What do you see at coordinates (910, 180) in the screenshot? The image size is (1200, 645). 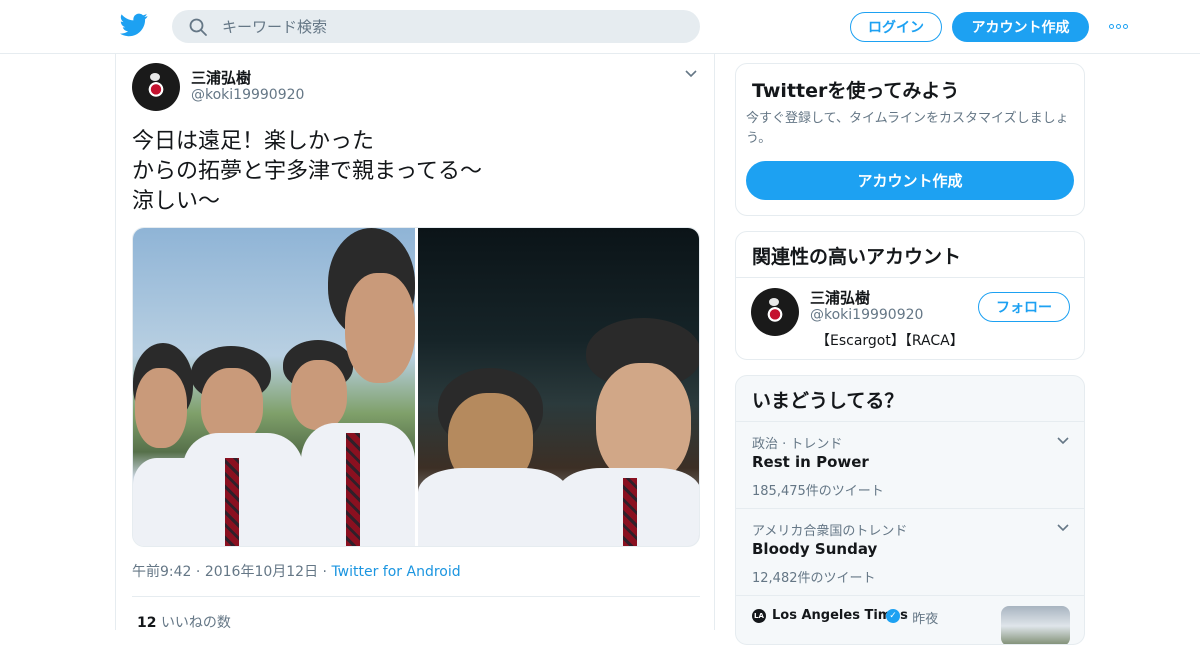 I see `signup-card-button: アカウント作成` at bounding box center [910, 180].